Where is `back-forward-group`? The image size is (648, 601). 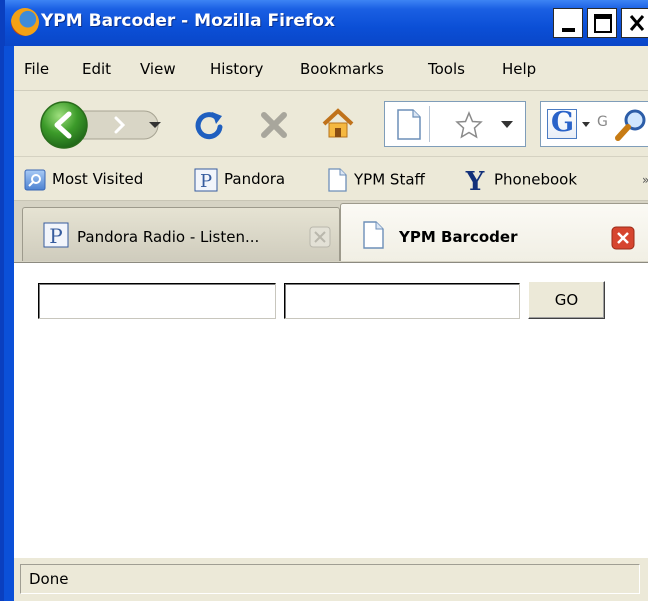 back-forward-group is located at coordinates (100, 125).